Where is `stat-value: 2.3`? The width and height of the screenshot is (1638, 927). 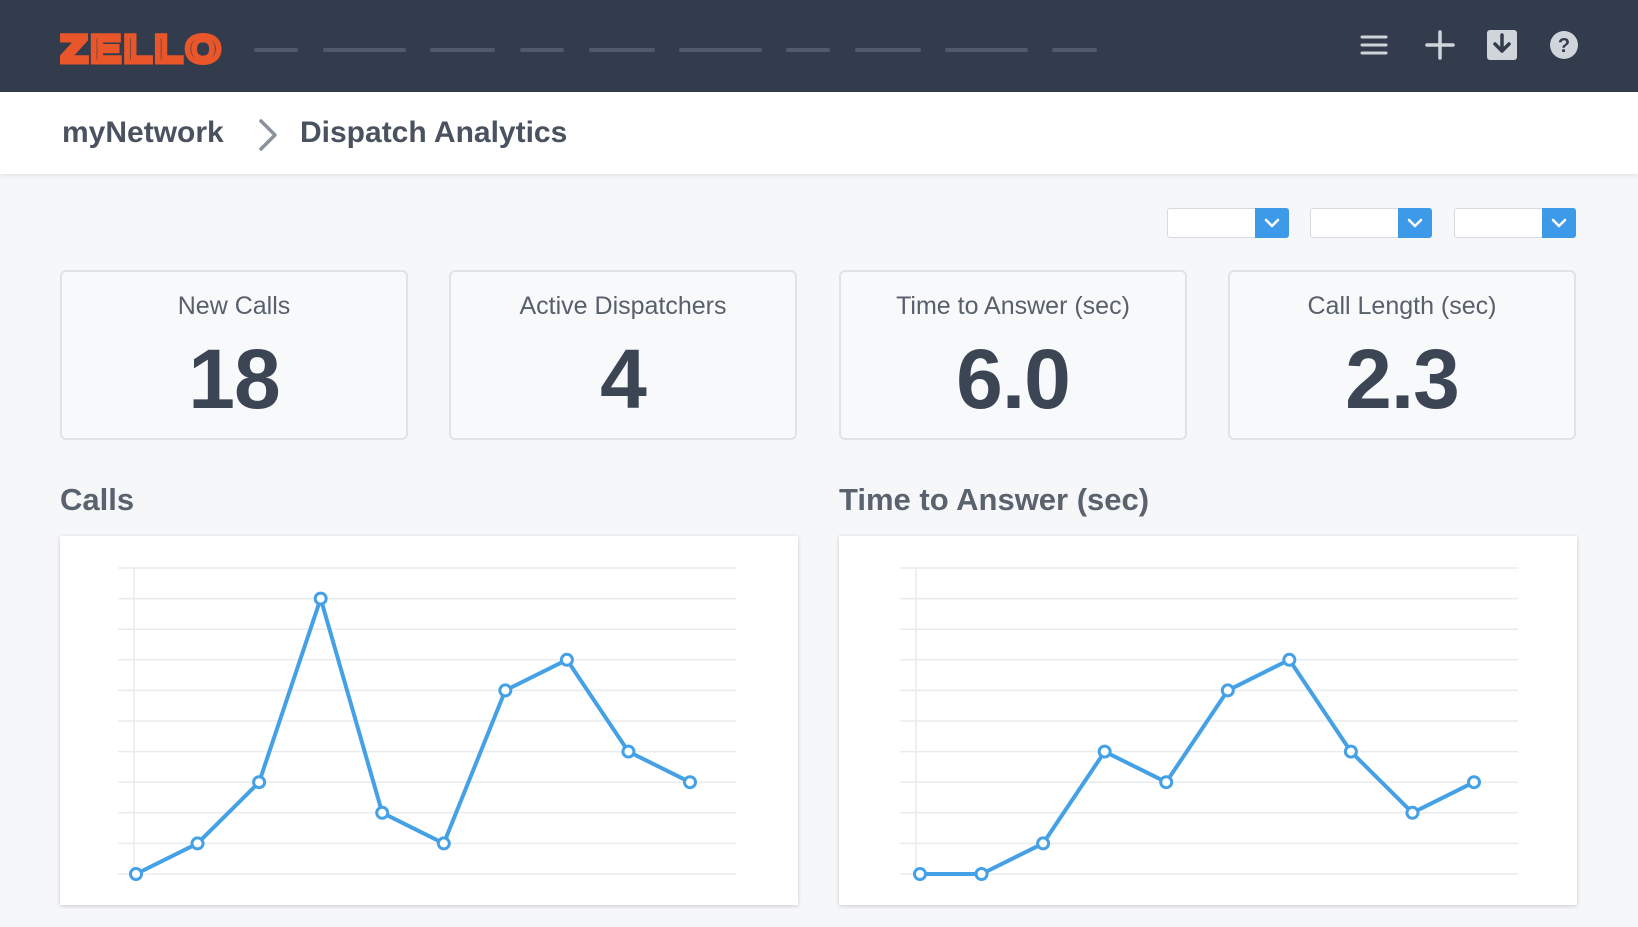
stat-value: 2.3 is located at coordinates (1402, 379).